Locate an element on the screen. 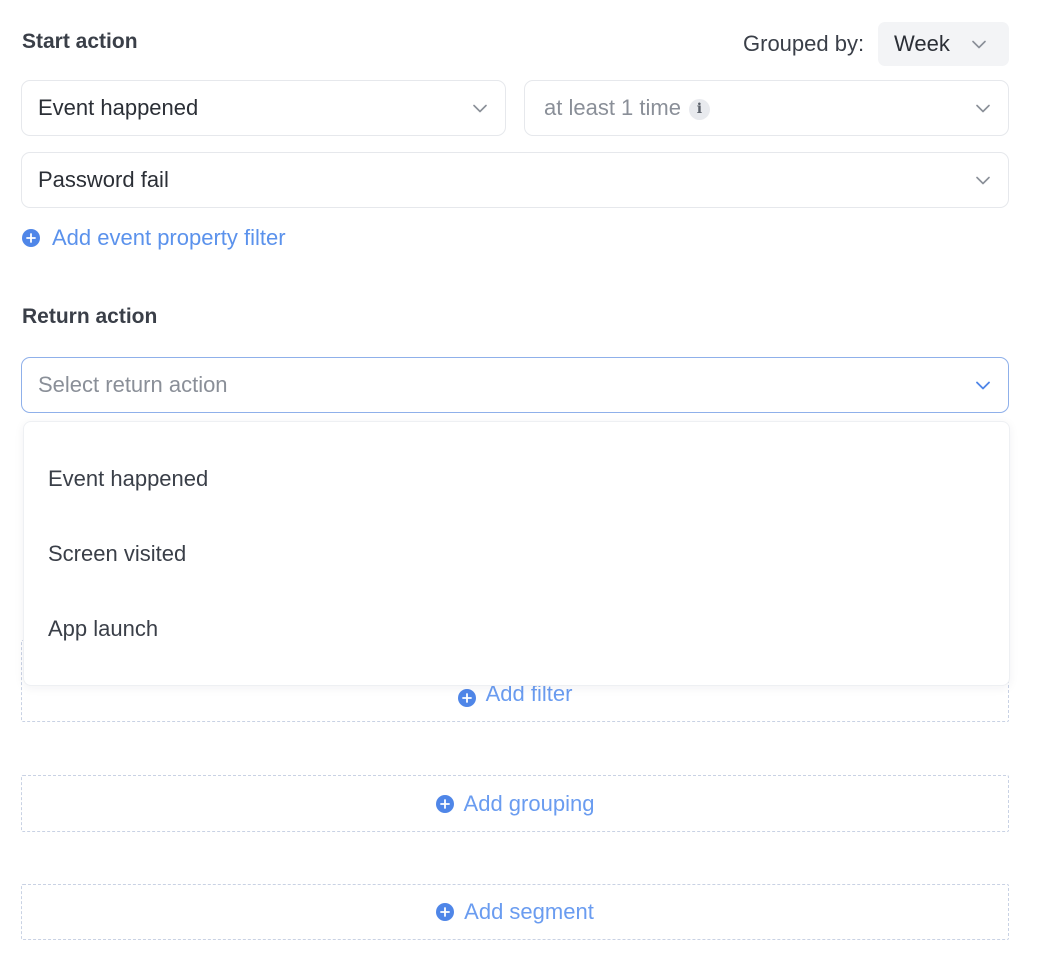 This screenshot has height=966, width=1038. start-action-title: Start action is located at coordinates (80, 41).